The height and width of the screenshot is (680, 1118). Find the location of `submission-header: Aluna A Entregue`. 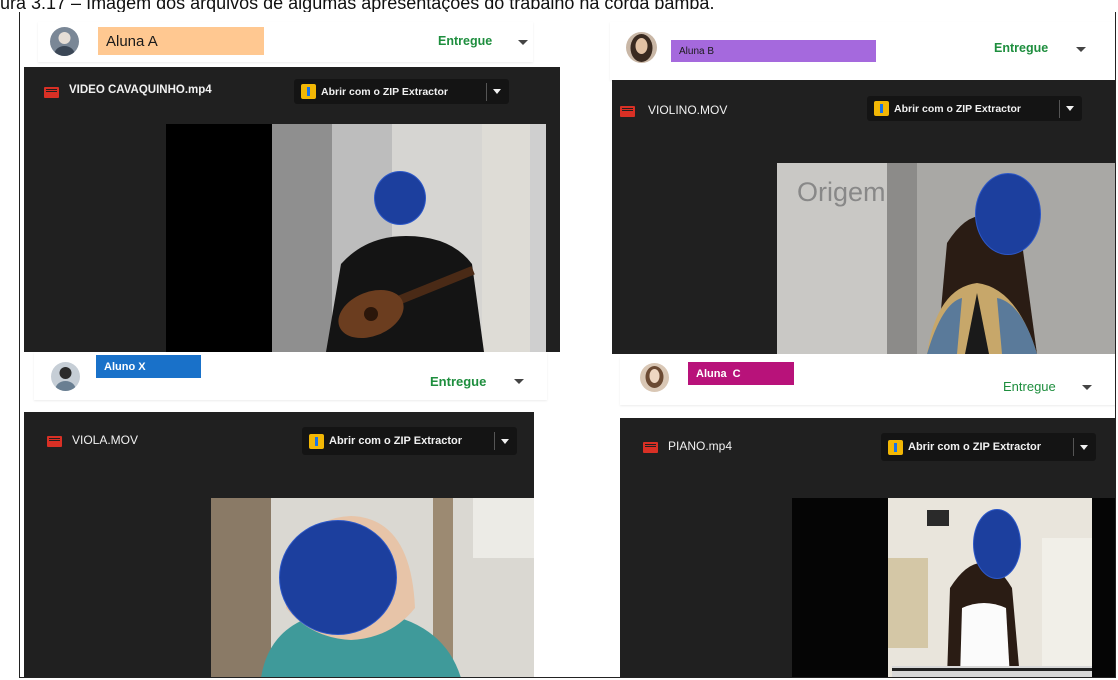

submission-header: Aluna A Entregue is located at coordinates (285, 42).